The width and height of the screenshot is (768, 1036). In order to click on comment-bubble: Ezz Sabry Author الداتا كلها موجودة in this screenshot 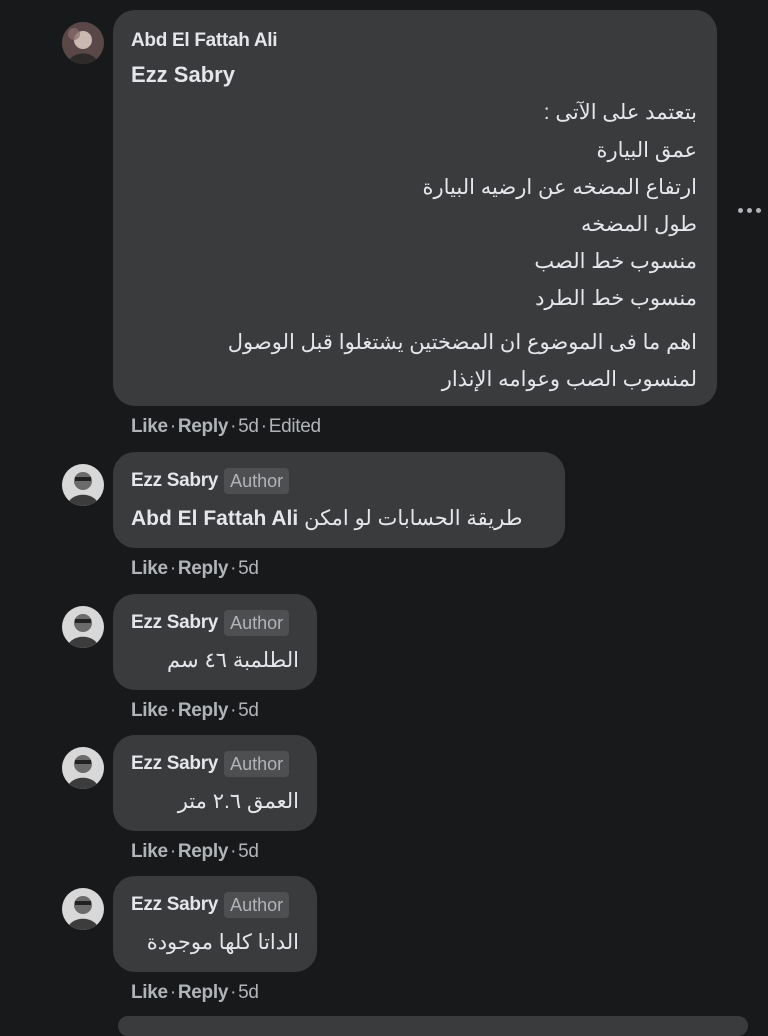, I will do `click(215, 924)`.